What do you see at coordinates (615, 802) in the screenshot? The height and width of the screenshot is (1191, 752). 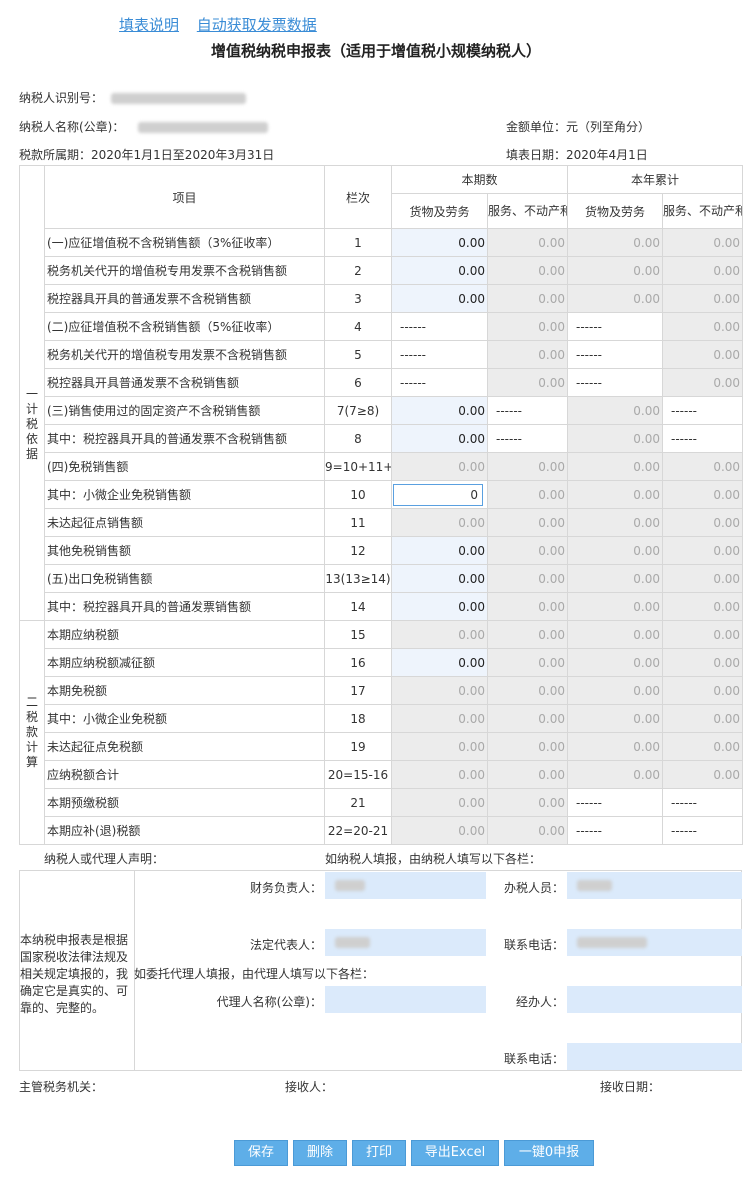 I see `row-value-c3: ------` at bounding box center [615, 802].